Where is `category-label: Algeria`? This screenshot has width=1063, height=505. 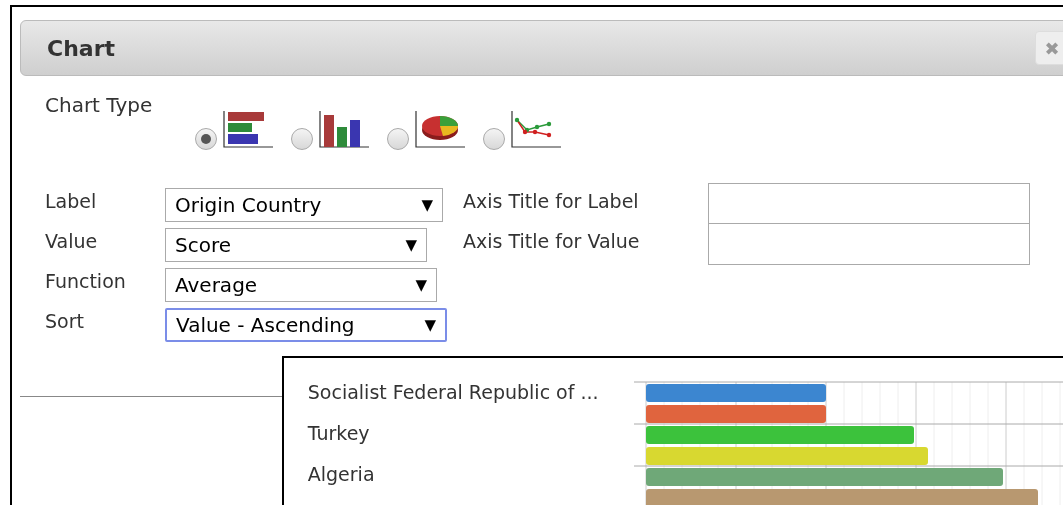
category-label: Algeria is located at coordinates (341, 474).